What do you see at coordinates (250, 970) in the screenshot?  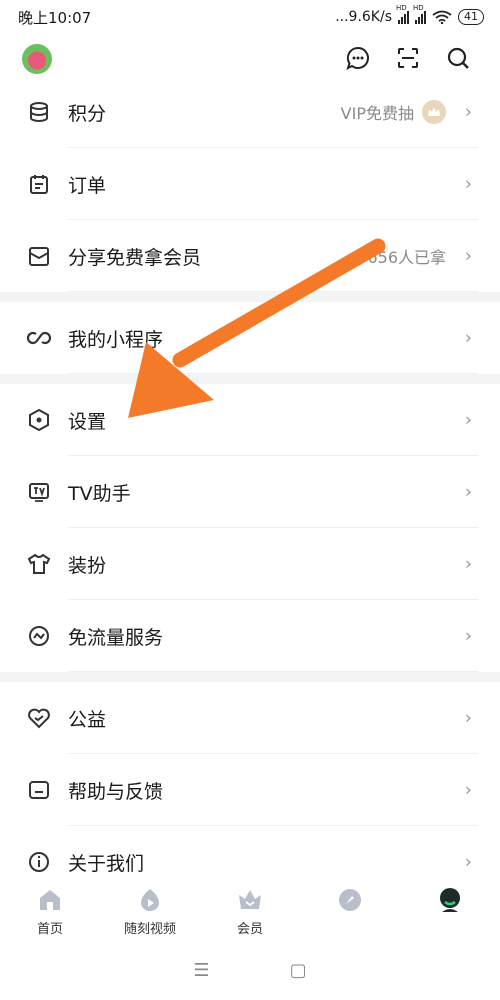 I see `system-nav-bar: ☰ ▢` at bounding box center [250, 970].